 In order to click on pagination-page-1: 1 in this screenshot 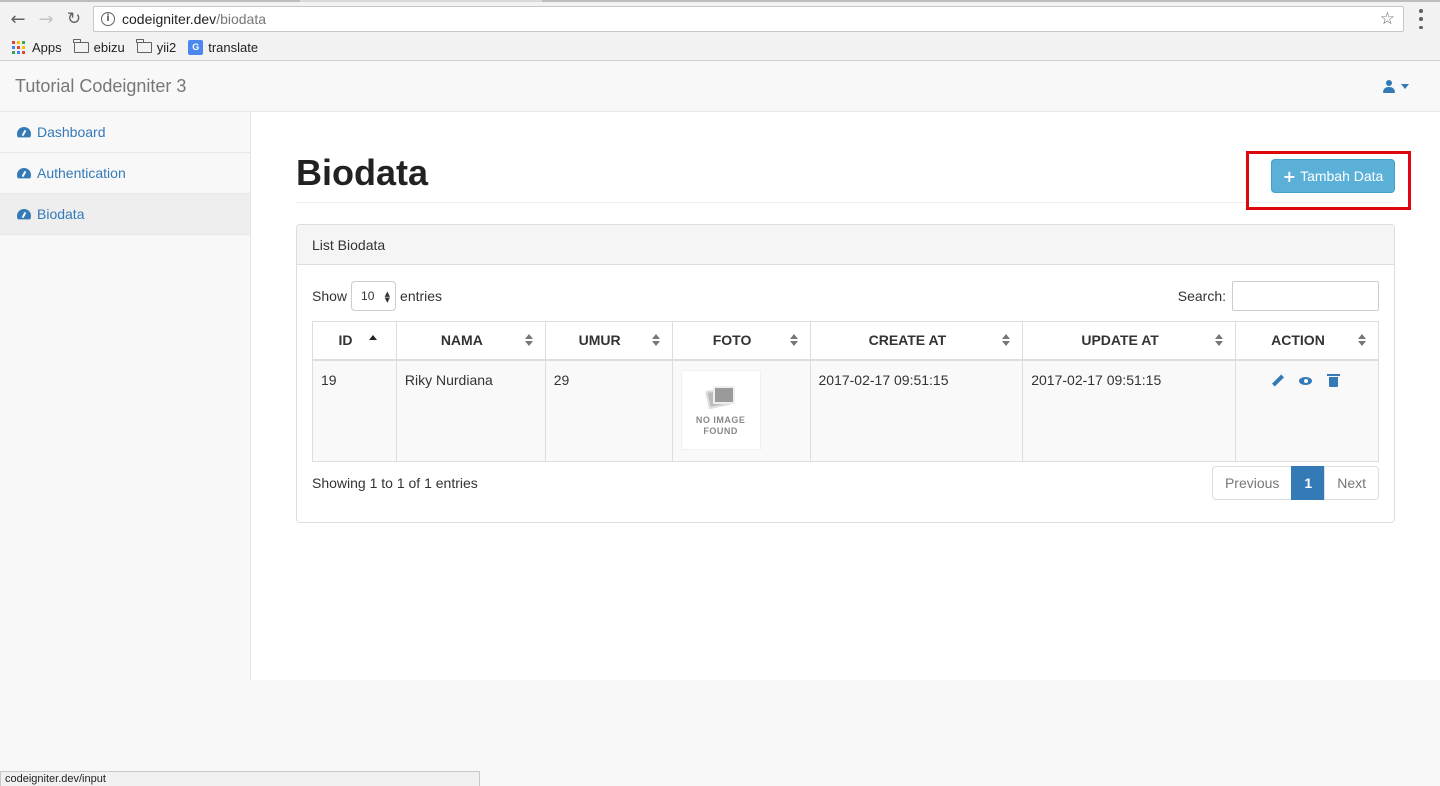, I will do `click(1308, 483)`.